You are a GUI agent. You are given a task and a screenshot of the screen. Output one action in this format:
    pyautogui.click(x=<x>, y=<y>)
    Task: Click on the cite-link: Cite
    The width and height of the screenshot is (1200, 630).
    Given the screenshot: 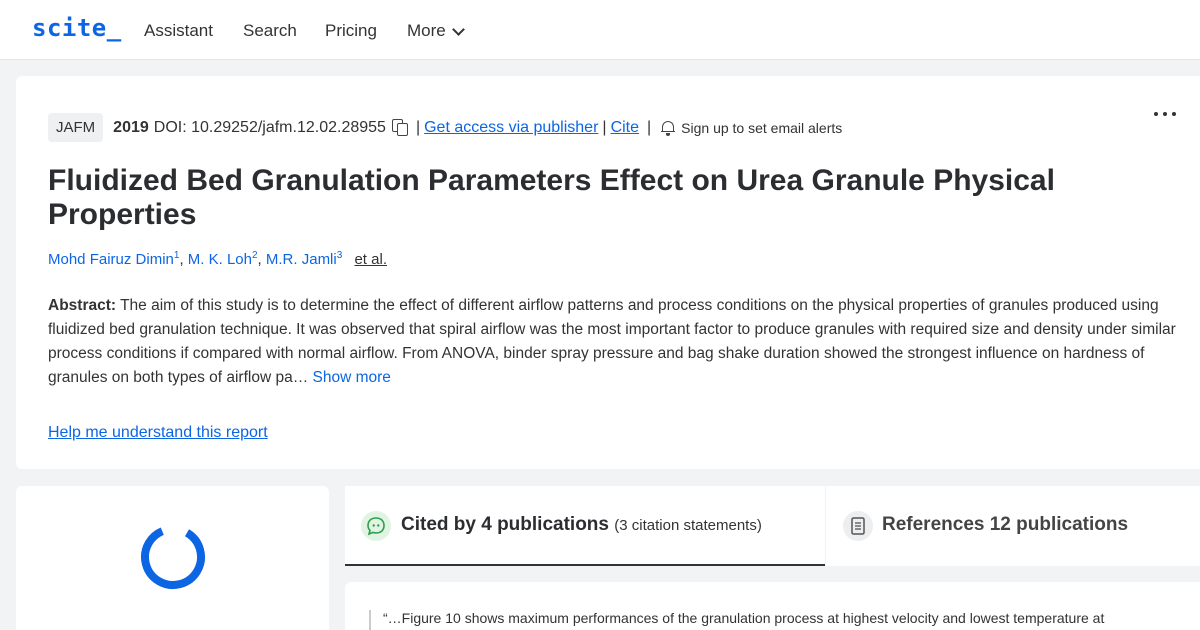 What is the action you would take?
    pyautogui.click(x=625, y=128)
    